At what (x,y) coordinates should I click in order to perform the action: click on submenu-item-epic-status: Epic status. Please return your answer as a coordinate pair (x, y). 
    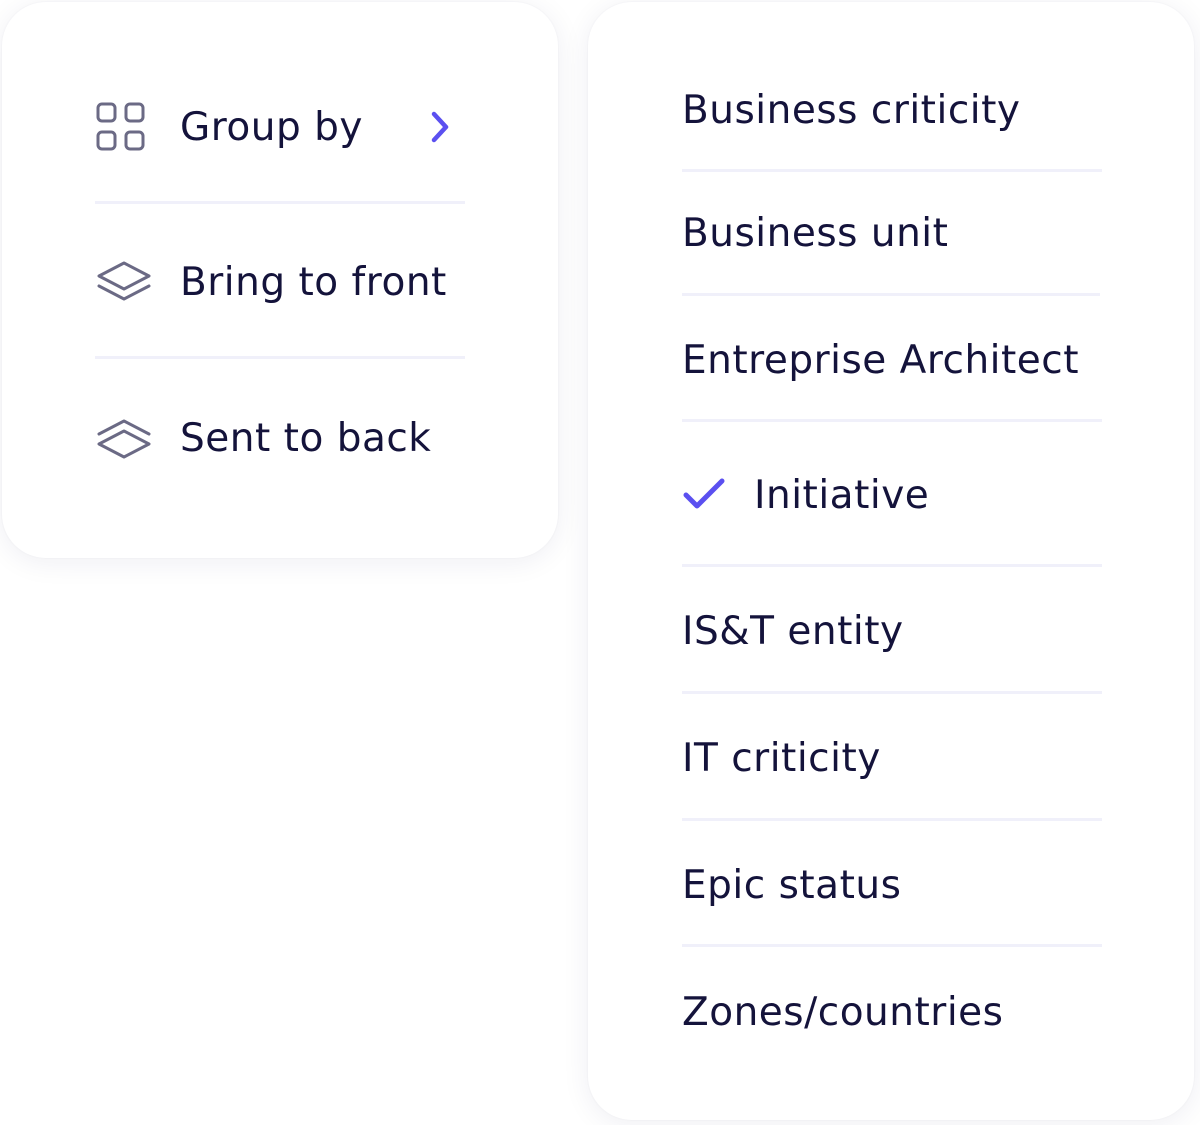
    Looking at the image, I should click on (894, 885).